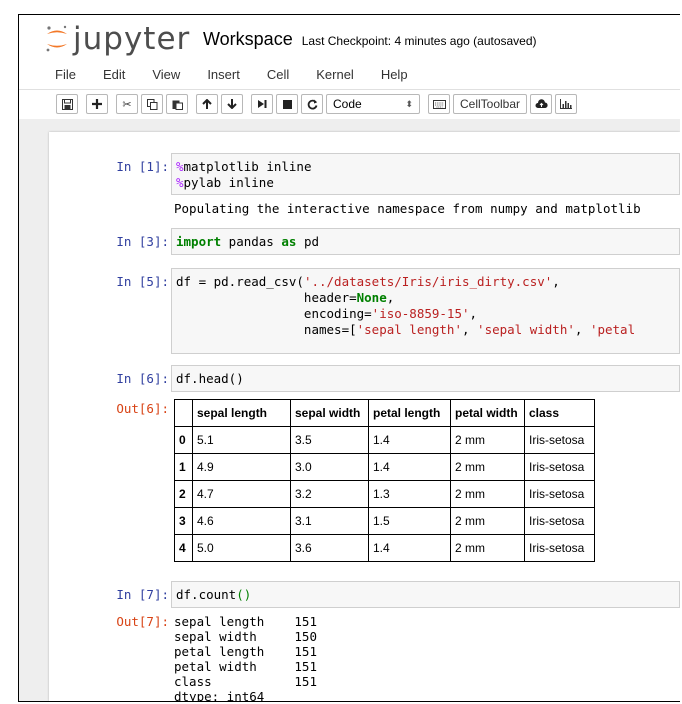  I want to click on paste-button, so click(177, 104).